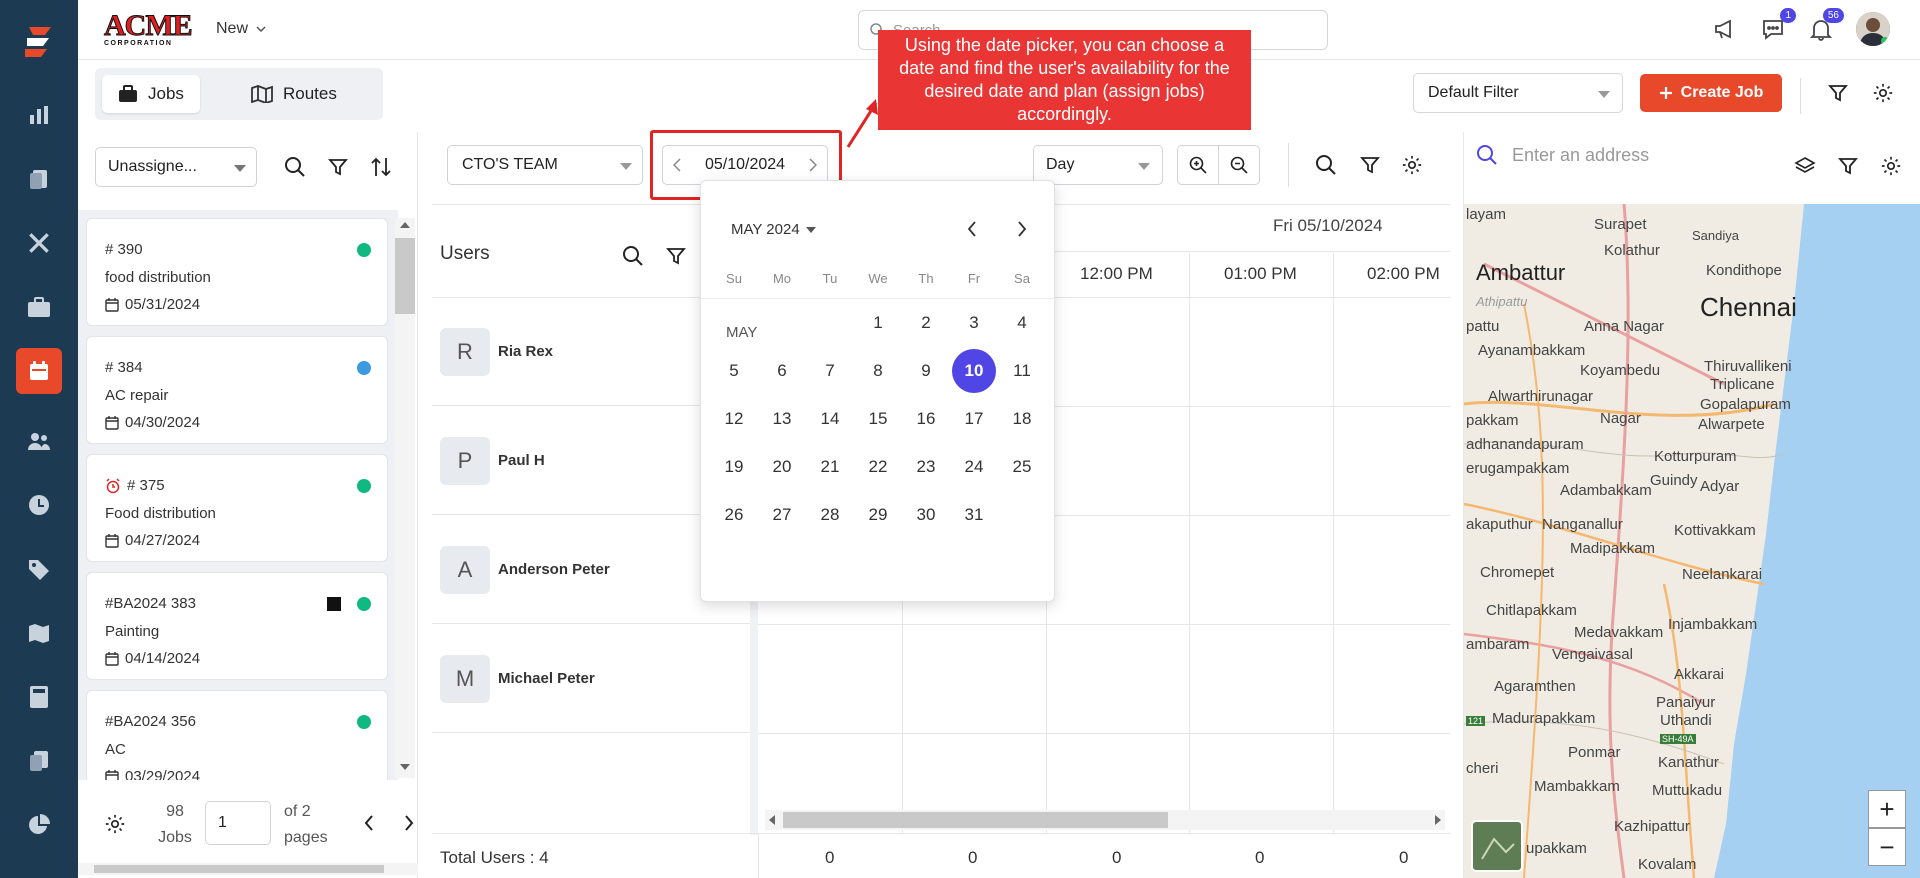 This screenshot has width=1920, height=878. Describe the element at coordinates (39, 633) in the screenshot. I see `map-icon` at that location.